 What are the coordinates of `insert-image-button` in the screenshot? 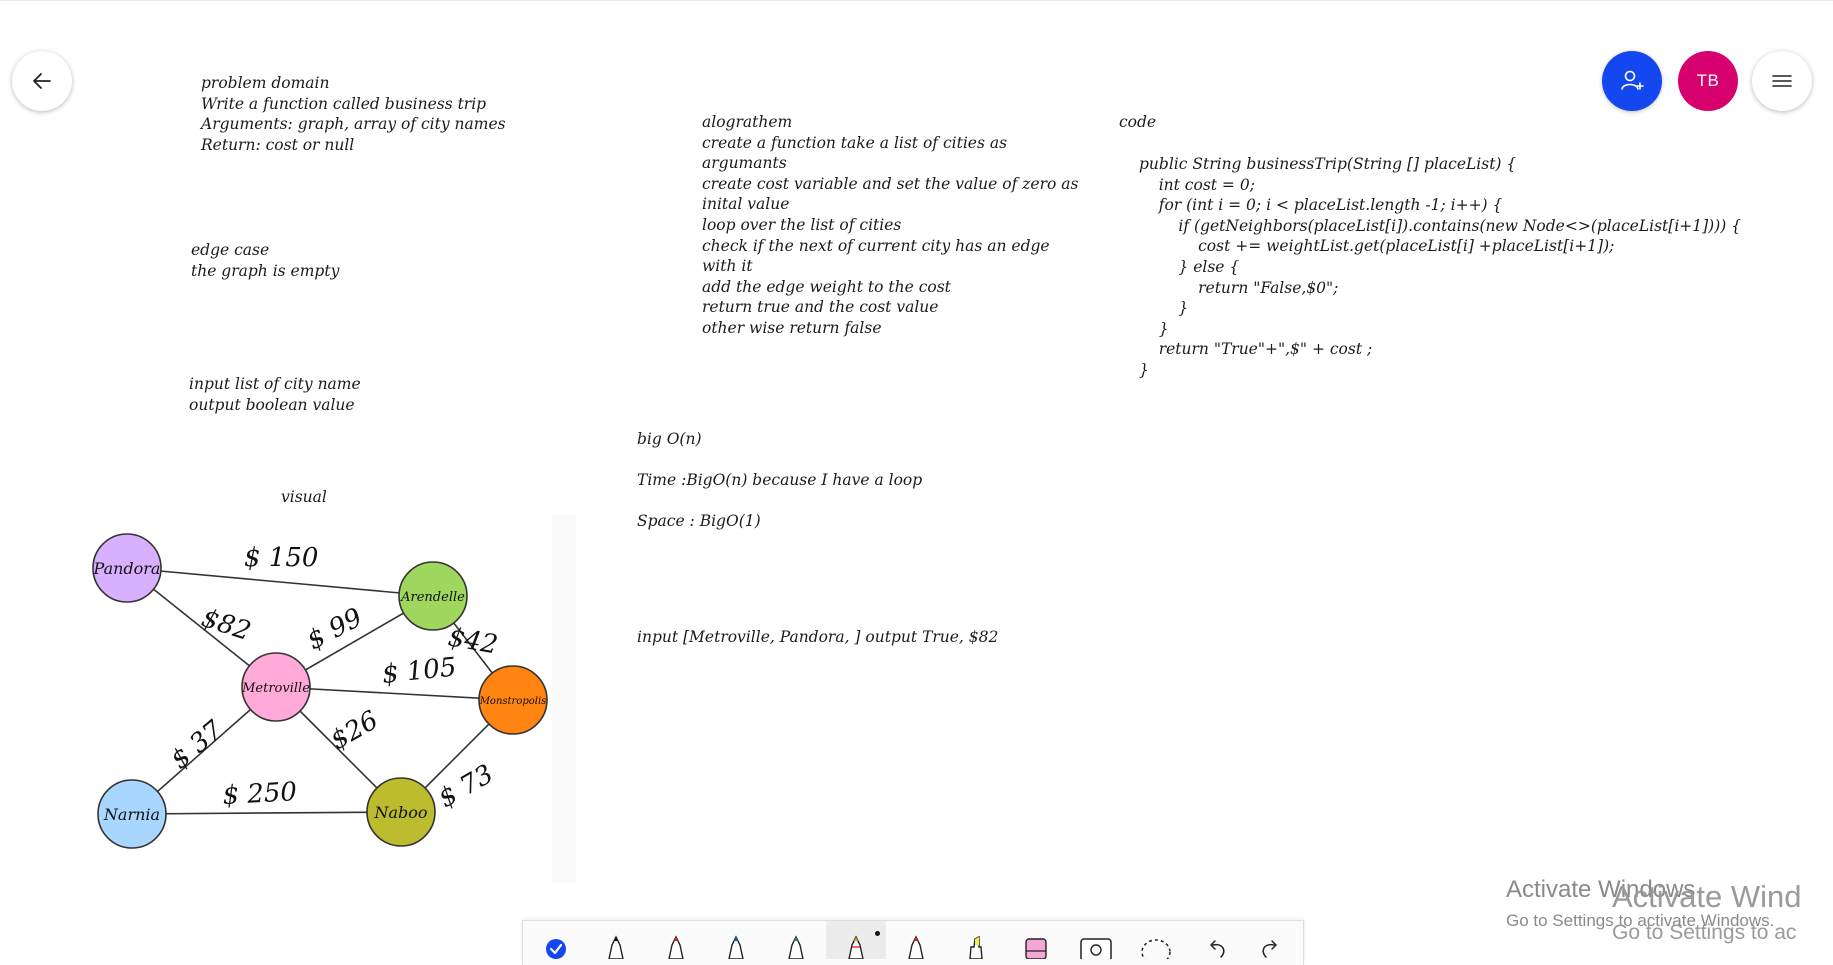 It's located at (1096, 940).